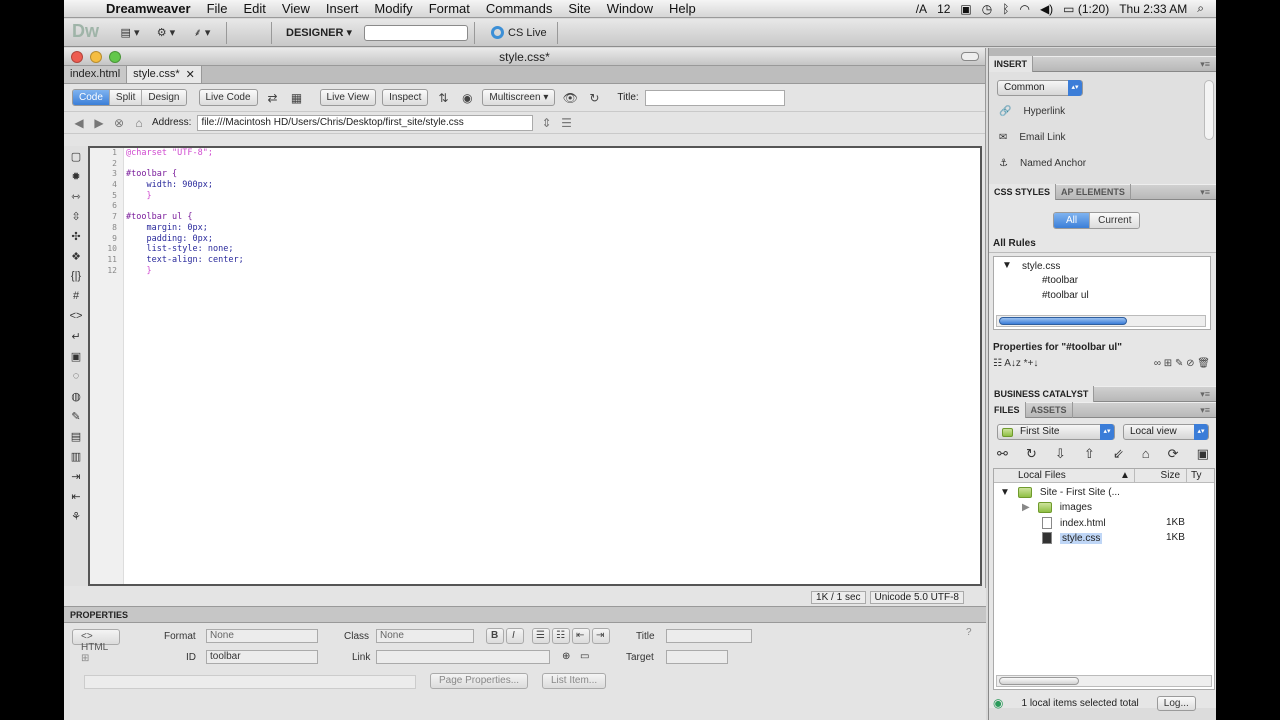  Describe the element at coordinates (1074, 523) in the screenshot. I see `file-row-index-html: index.html` at that location.